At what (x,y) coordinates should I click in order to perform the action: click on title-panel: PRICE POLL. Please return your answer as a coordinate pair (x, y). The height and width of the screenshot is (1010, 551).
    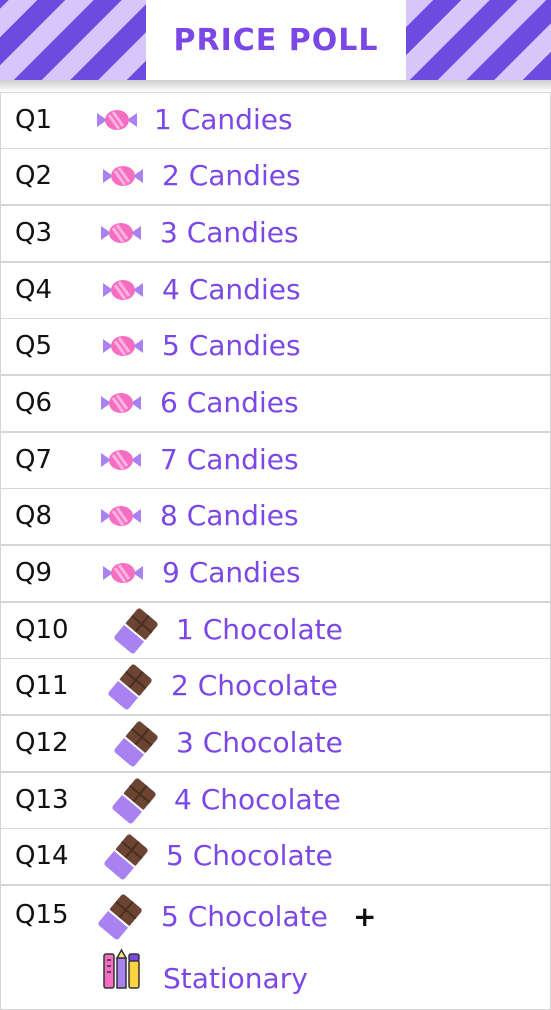
    Looking at the image, I should click on (276, 40).